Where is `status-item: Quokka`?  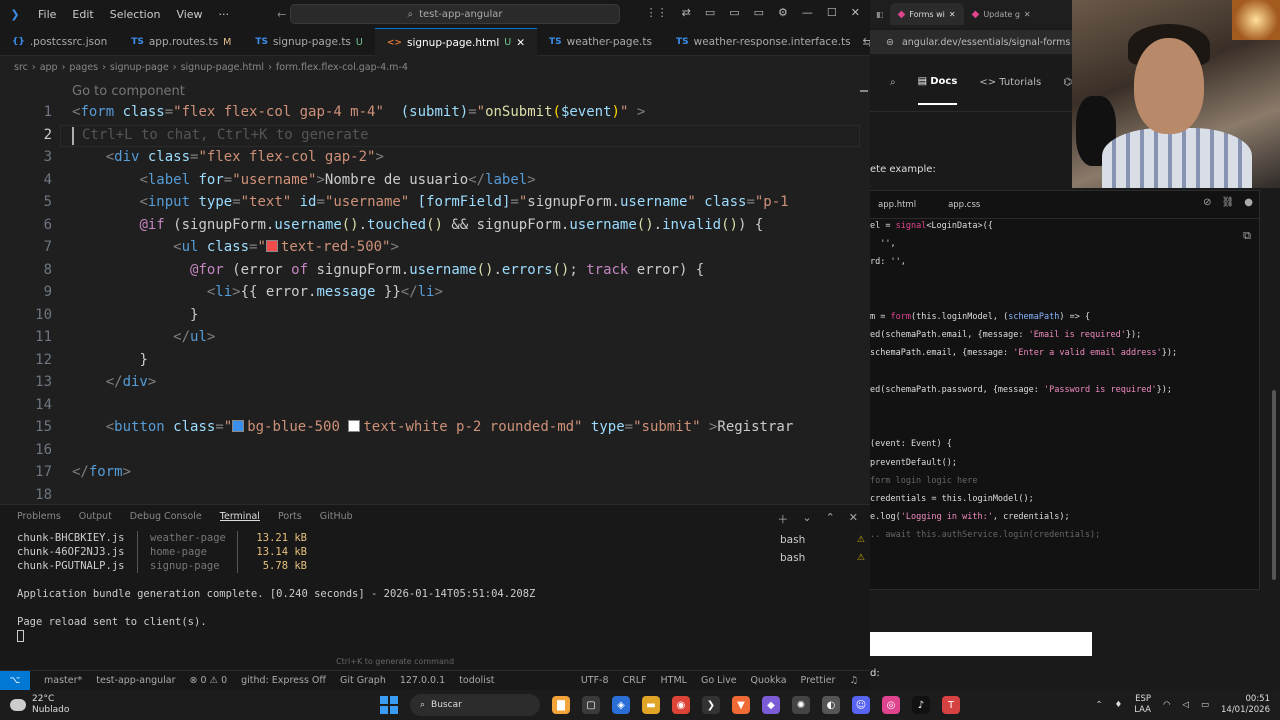 status-item: Quokka is located at coordinates (769, 680).